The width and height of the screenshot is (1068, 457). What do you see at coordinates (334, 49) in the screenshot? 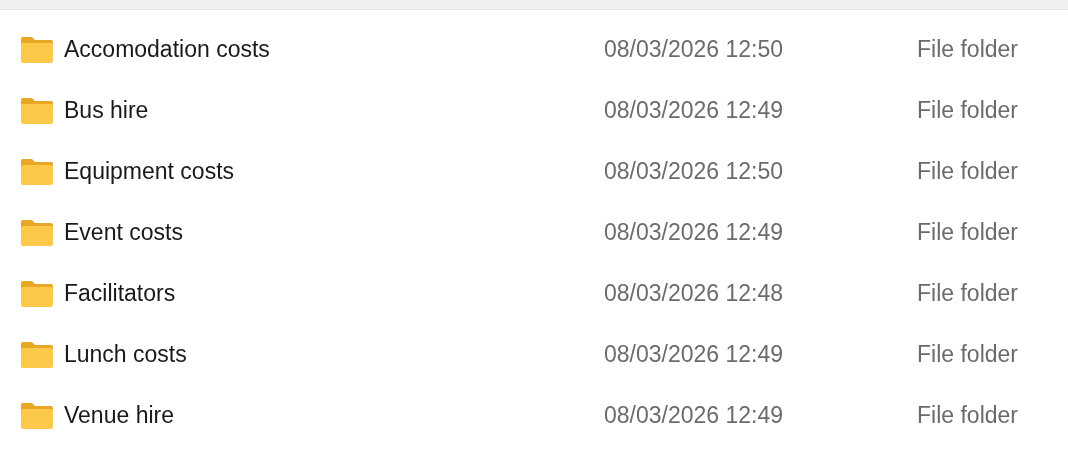
I see `file-name: Accomodation costs` at bounding box center [334, 49].